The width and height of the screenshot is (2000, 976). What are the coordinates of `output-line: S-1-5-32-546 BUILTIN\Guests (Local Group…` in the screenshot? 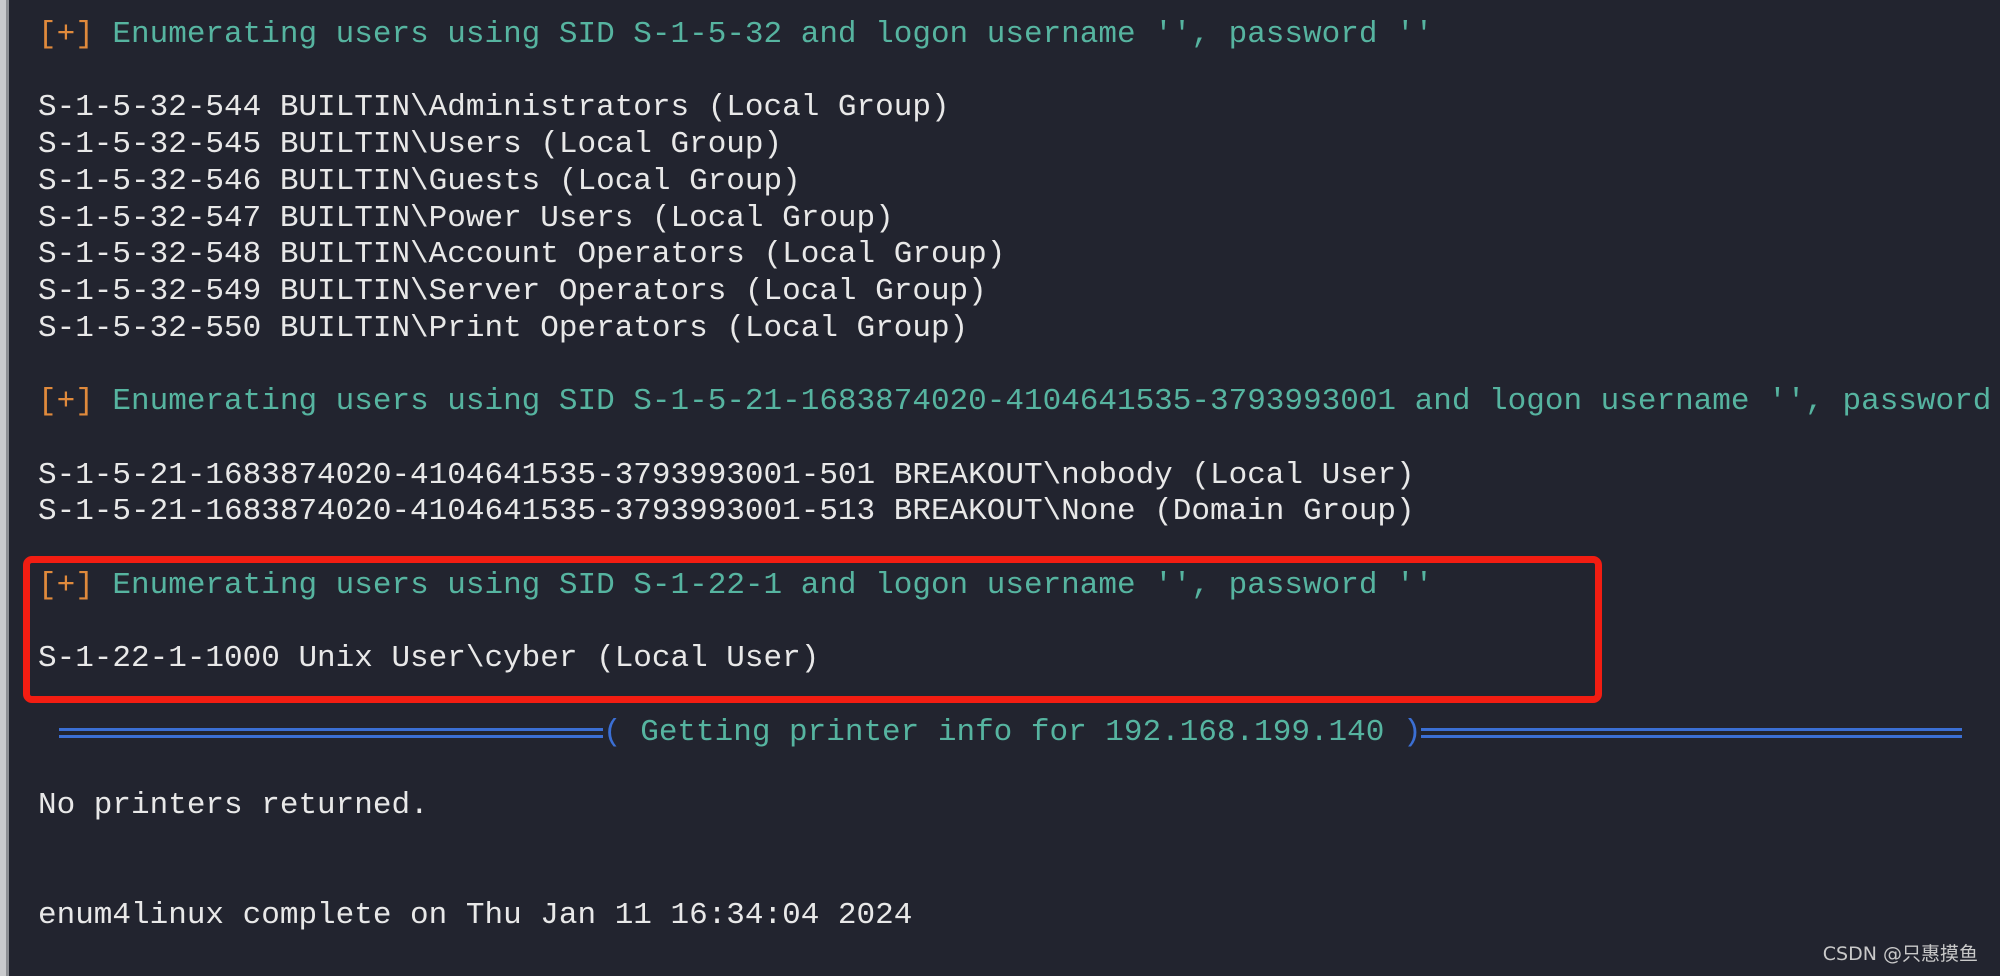 It's located at (1016, 182).